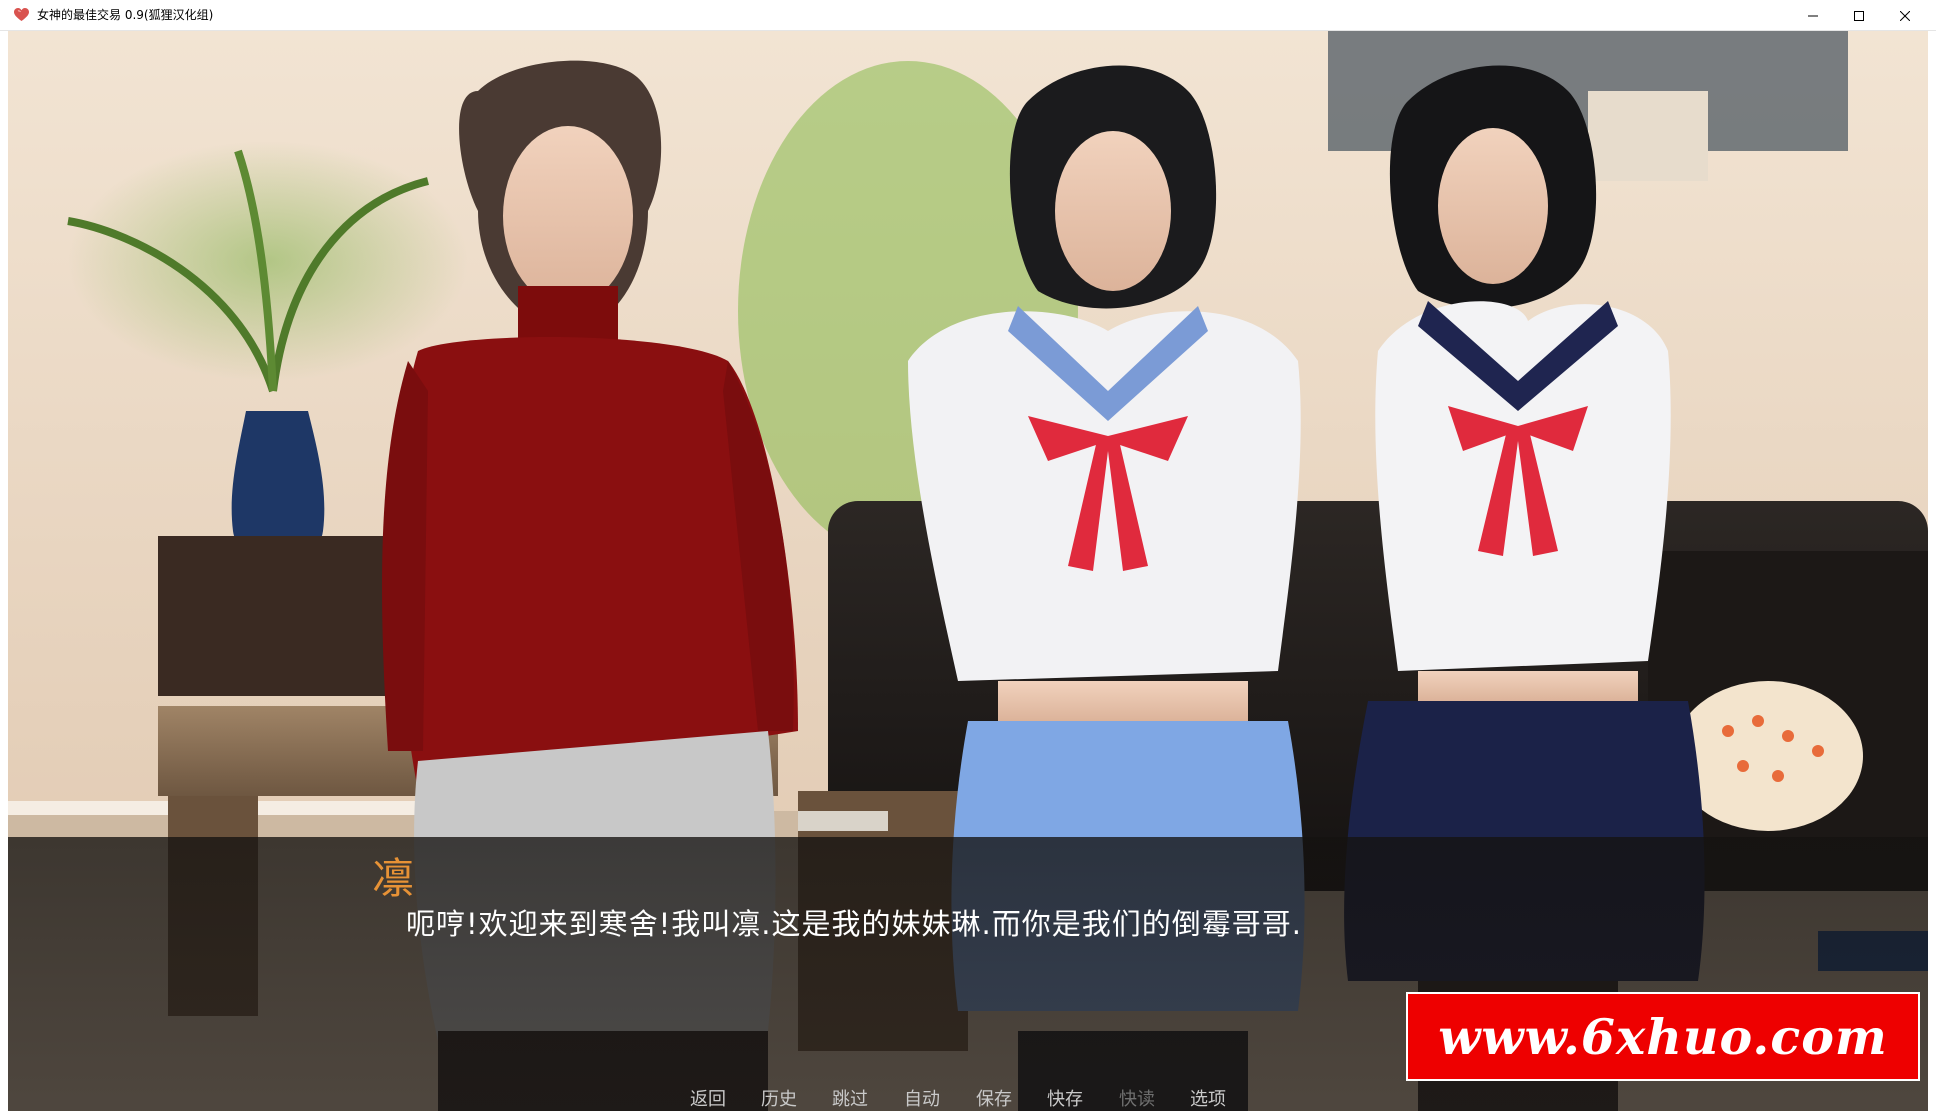 This screenshot has width=1936, height=1119. Describe the element at coordinates (708, 1100) in the screenshot. I see `back-button: 返回` at that location.